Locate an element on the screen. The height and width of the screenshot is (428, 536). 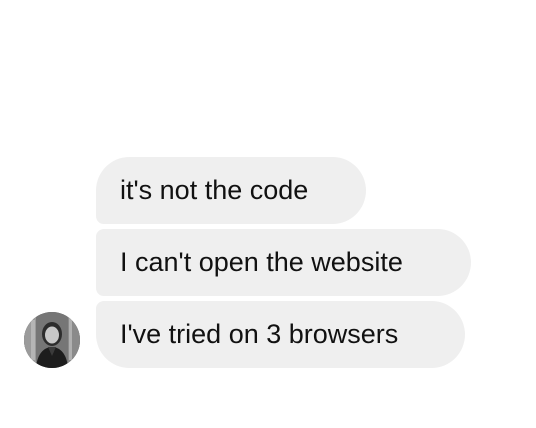
profile-photo-icon is located at coordinates (52, 340).